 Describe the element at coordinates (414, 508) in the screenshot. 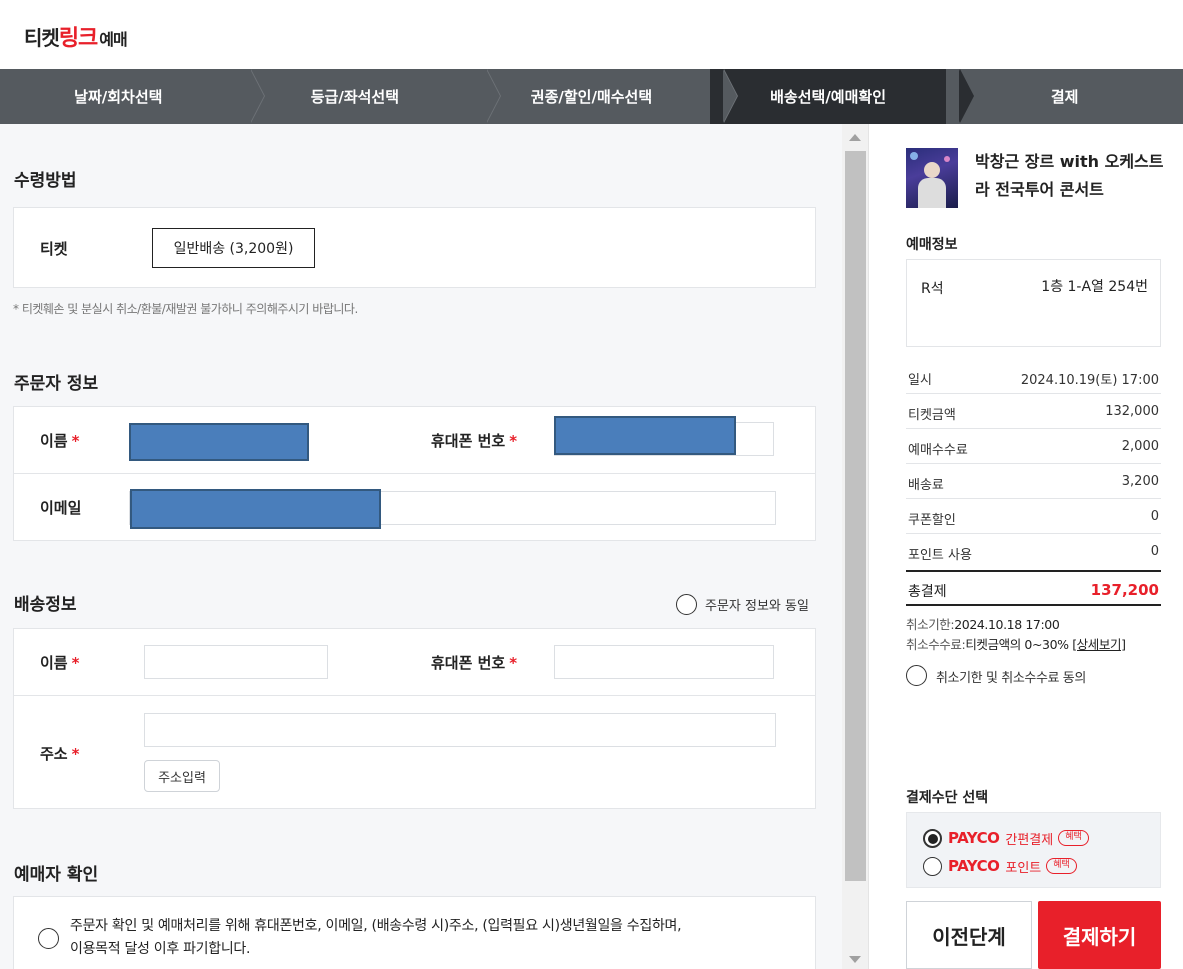

I see `orderer-row-email: 이메일` at that location.